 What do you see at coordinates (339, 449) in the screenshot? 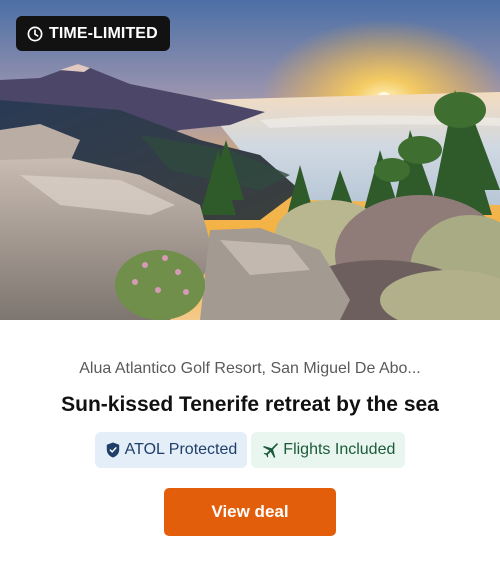
I see `chip-label: Flights Included` at bounding box center [339, 449].